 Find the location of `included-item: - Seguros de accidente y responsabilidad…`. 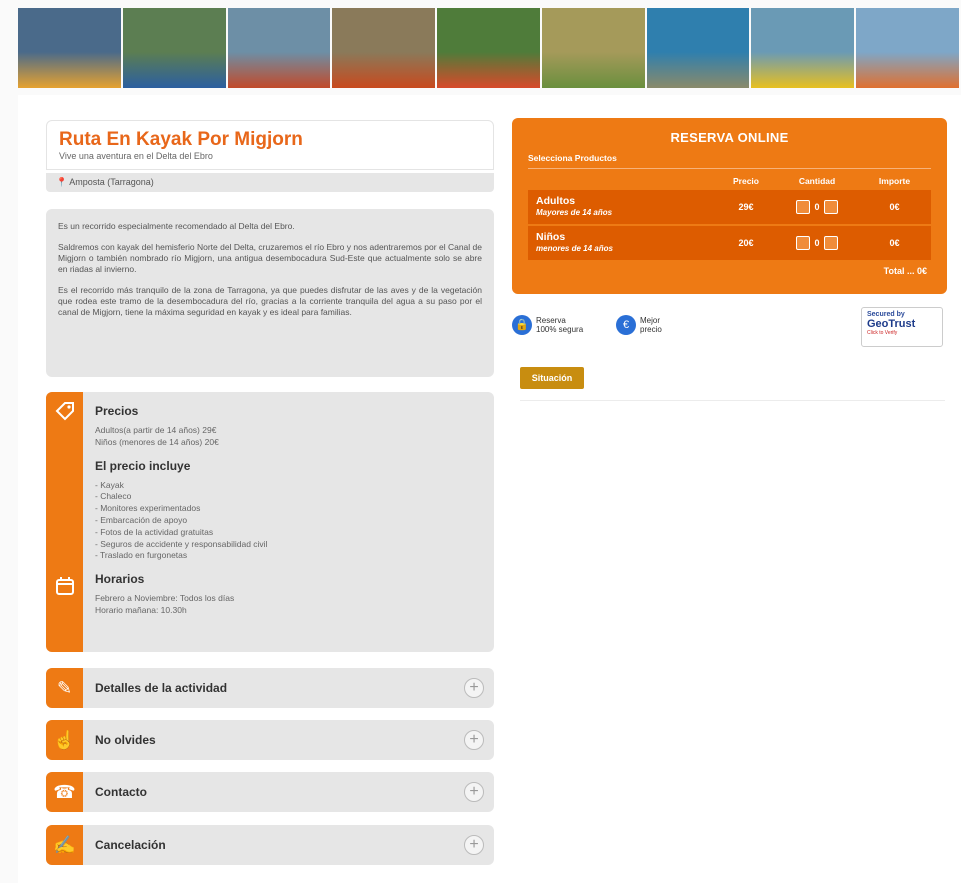

included-item: - Seguros de accidente y responsabilidad… is located at coordinates (181, 543).